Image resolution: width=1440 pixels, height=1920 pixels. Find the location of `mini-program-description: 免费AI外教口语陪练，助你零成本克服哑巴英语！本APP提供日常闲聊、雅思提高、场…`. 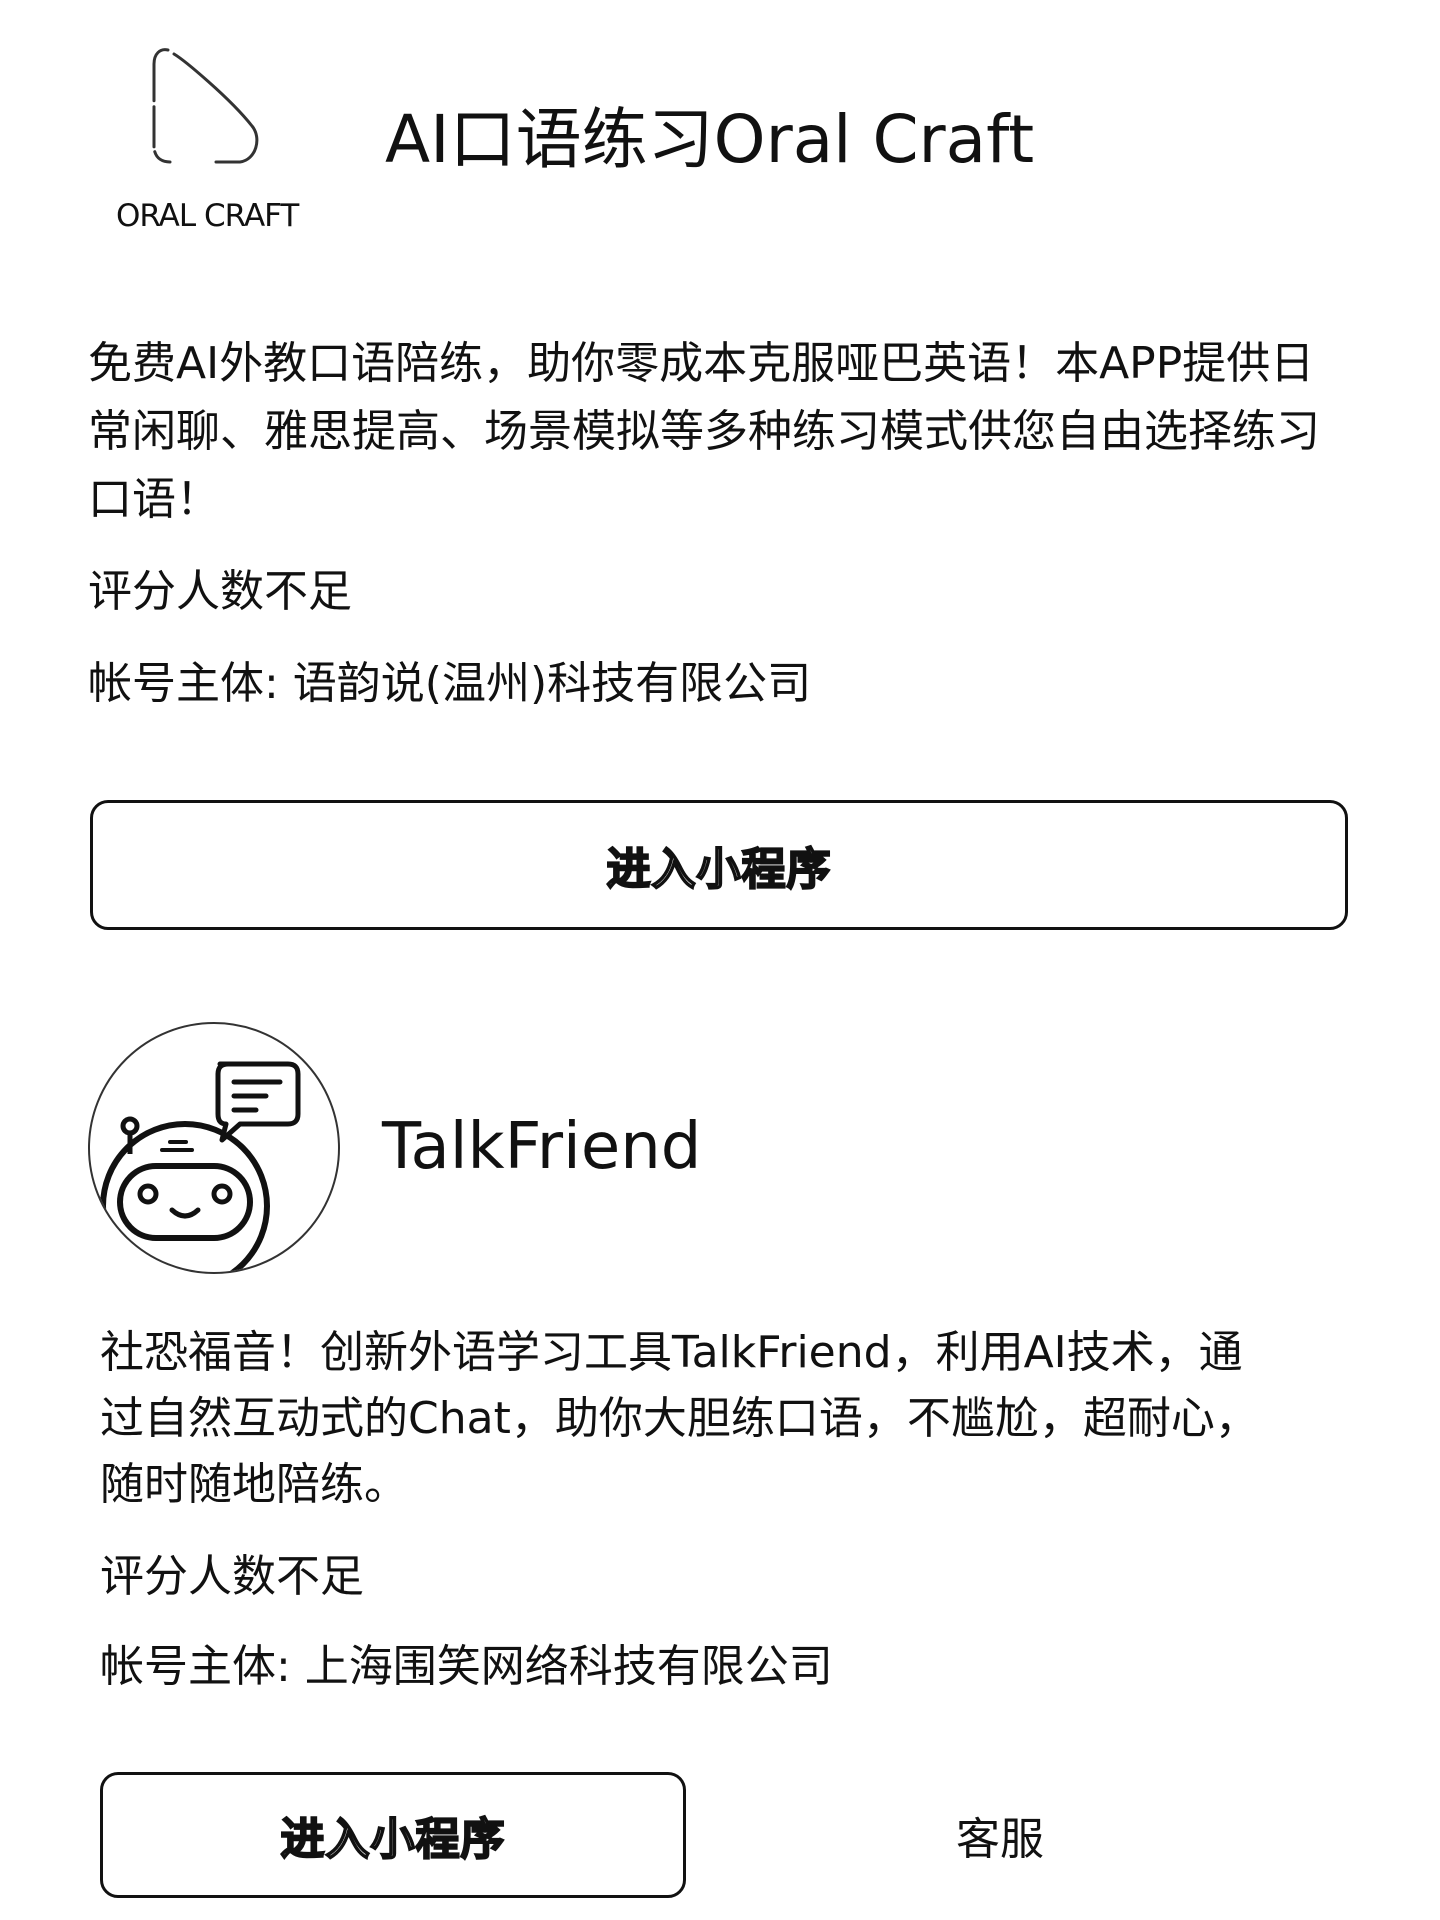

mini-program-description: 免费AI外教口语陪练，助你零成本克服哑巴英语！本APP提供日常闲聊、雅思提高、场… is located at coordinates (704, 431).